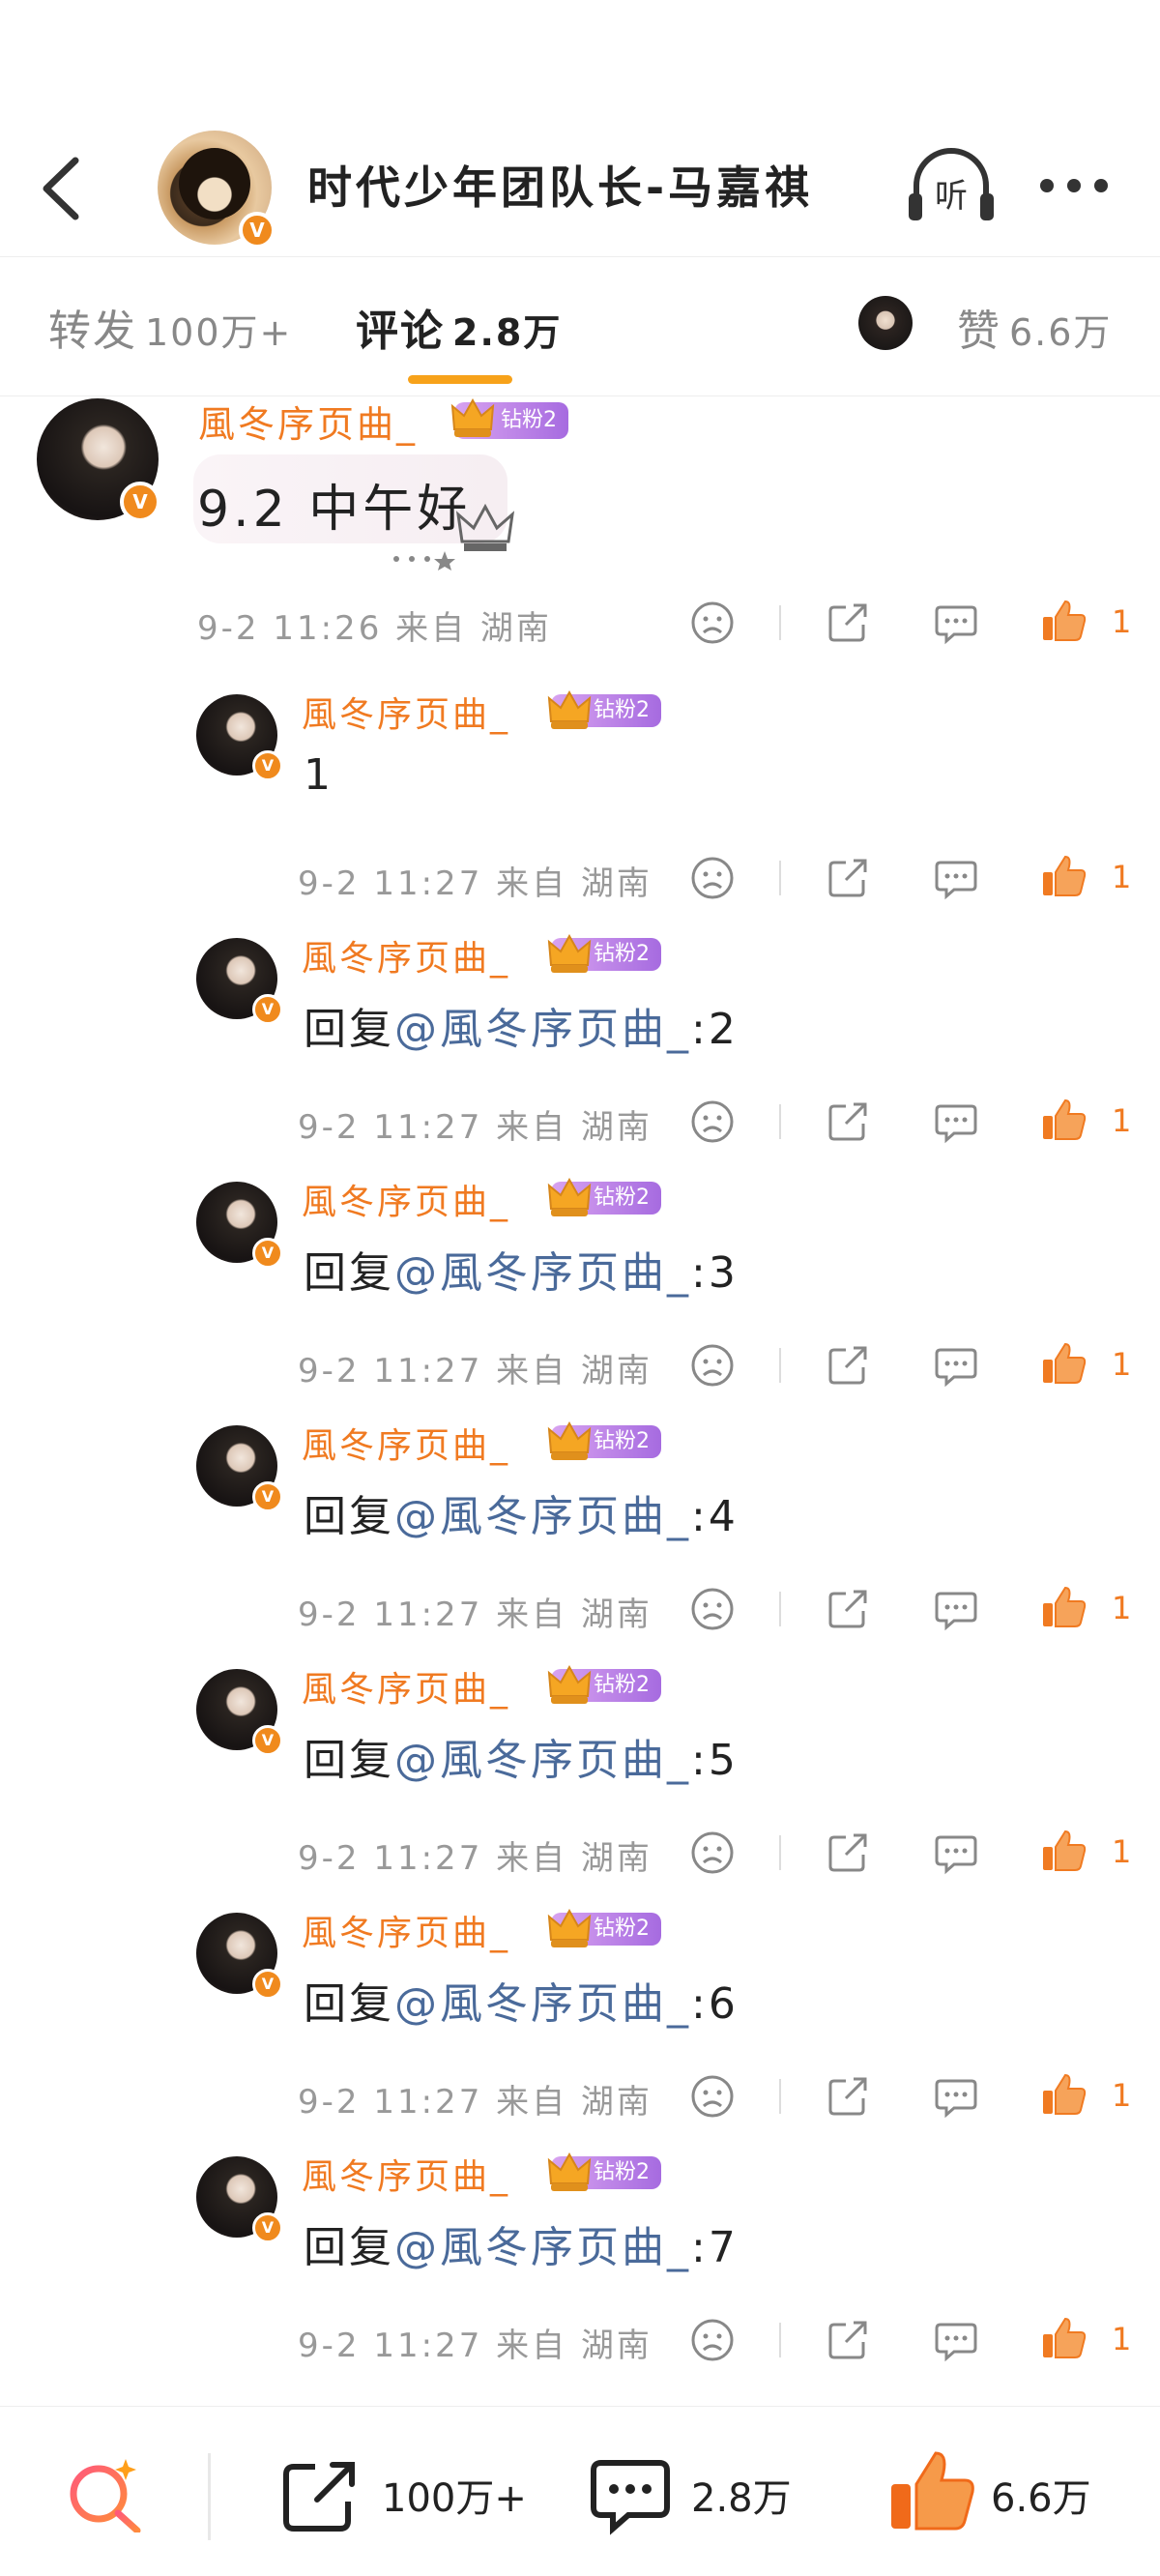  I want to click on back-arrow-icon, so click(63, 188).